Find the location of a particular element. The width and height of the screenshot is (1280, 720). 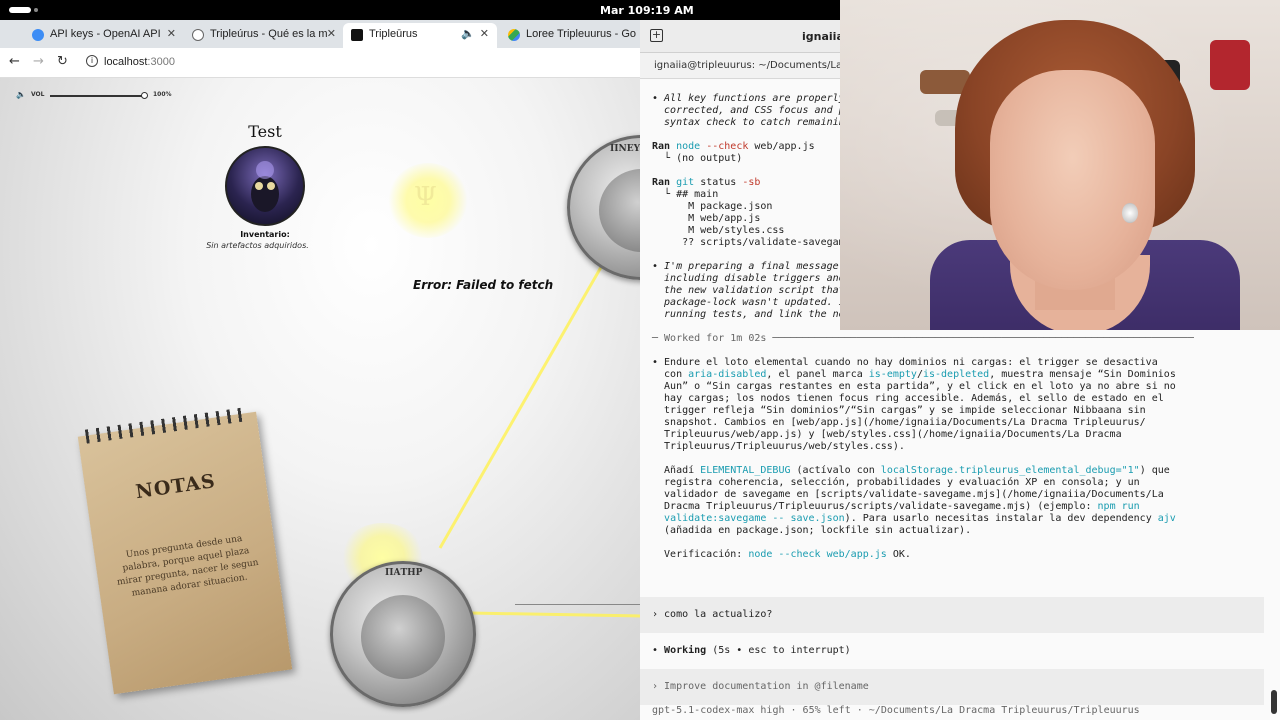

workspace-dot is located at coordinates (36, 10).